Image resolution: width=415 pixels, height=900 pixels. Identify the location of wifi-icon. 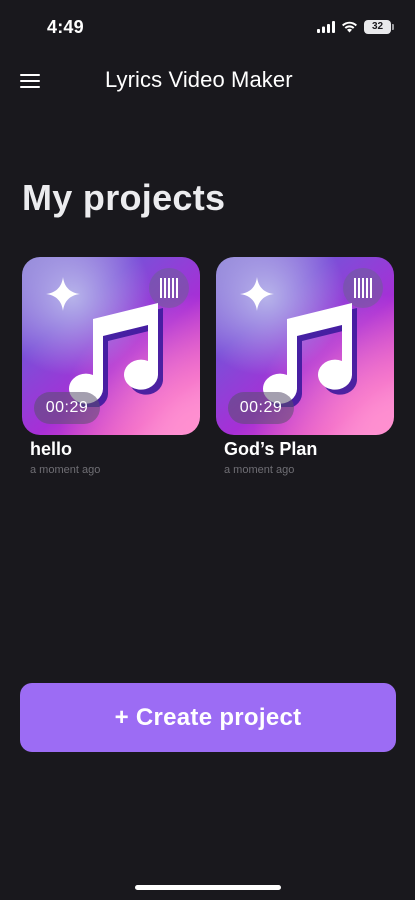
(349, 27).